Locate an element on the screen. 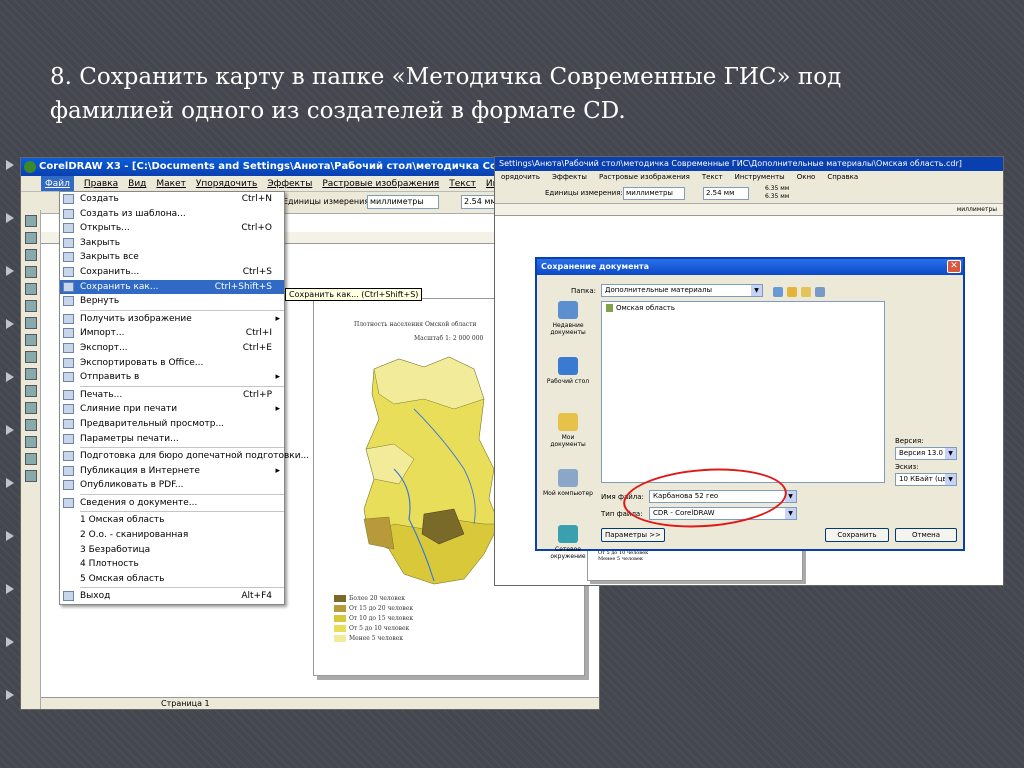  file-menu-item: 1 Омская область is located at coordinates (172, 520).